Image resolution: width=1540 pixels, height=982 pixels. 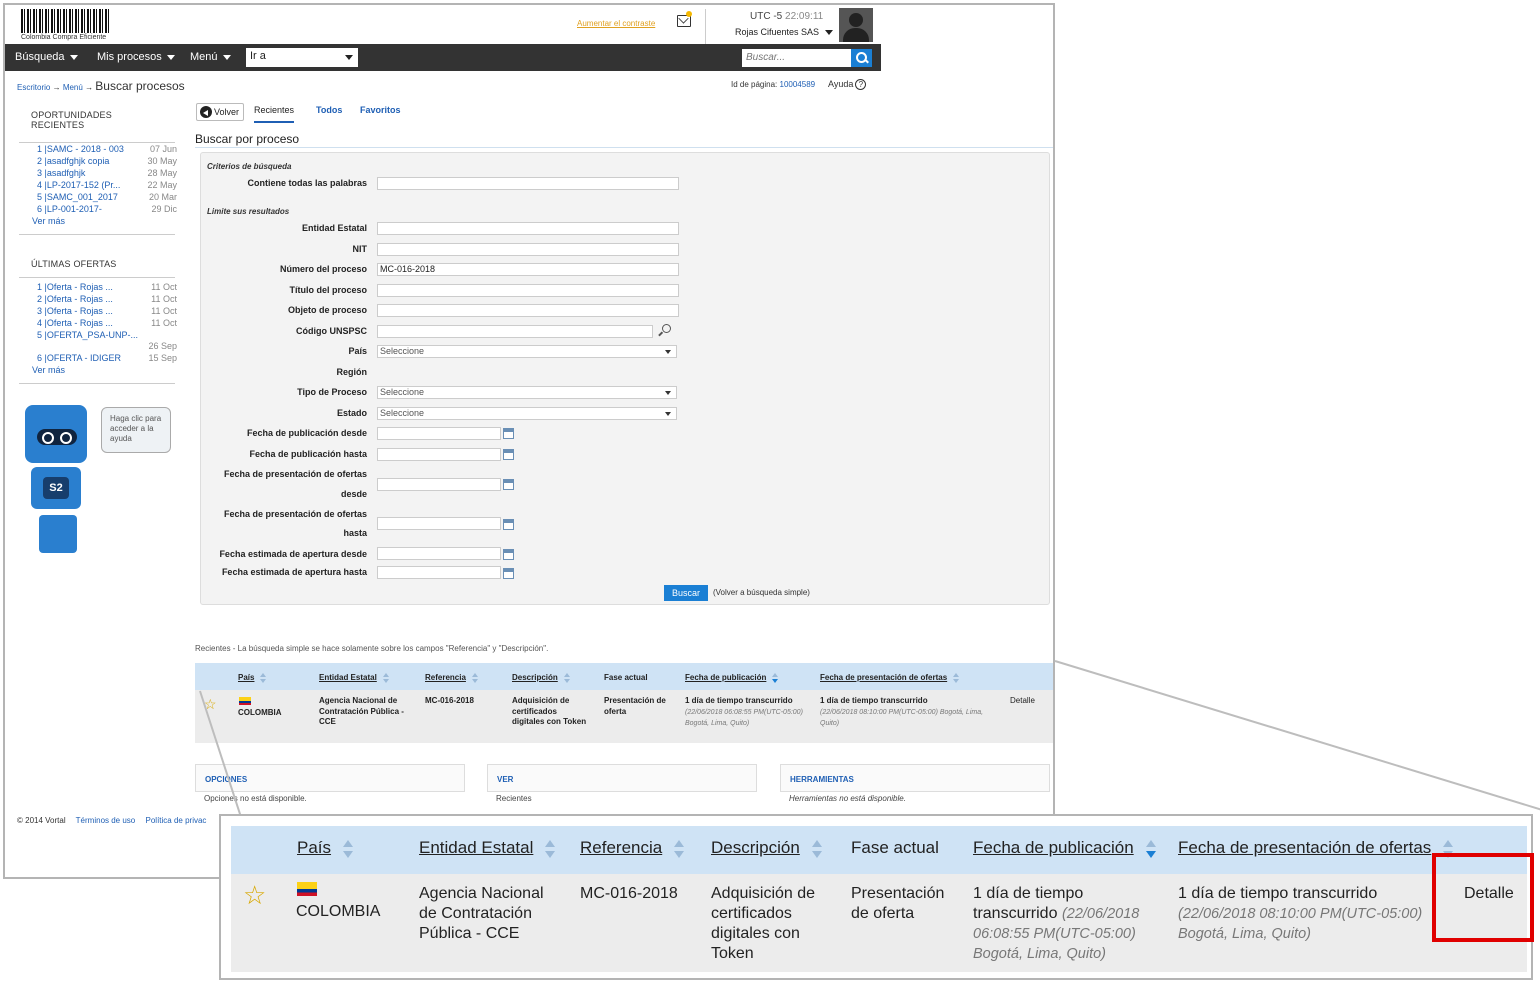 I want to click on goto-select: Ir a, so click(x=302, y=57).